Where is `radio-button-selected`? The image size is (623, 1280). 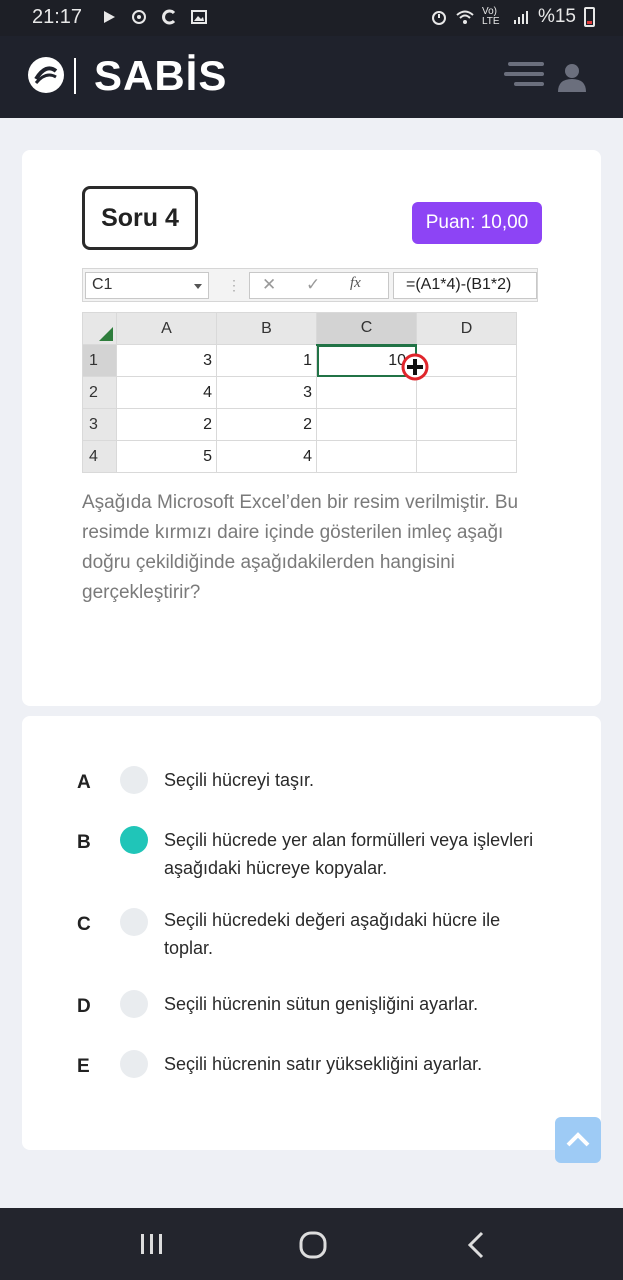 radio-button-selected is located at coordinates (134, 840).